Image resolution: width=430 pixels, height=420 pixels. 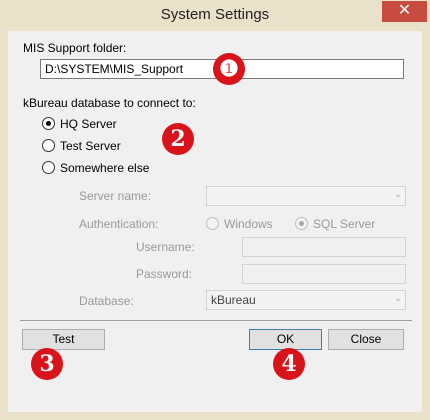 I want to click on hq-server-radio, so click(x=48, y=123).